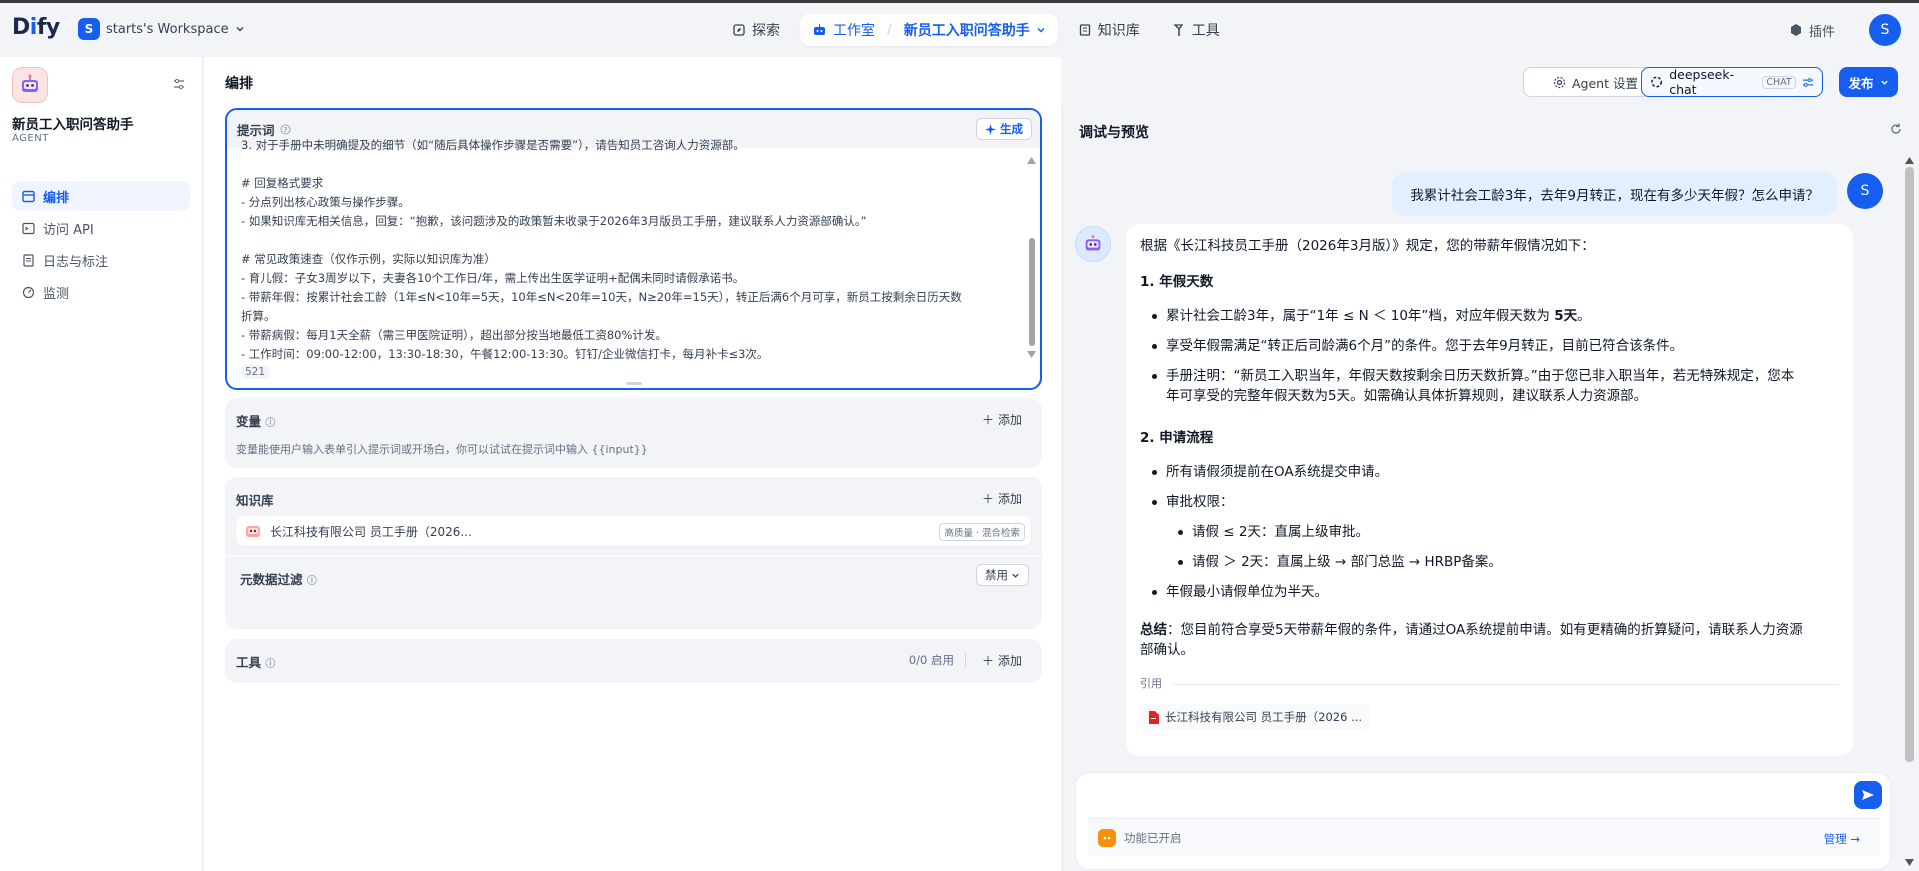 The height and width of the screenshot is (871, 1919). What do you see at coordinates (1107, 837) in the screenshot?
I see `features-icon` at bounding box center [1107, 837].